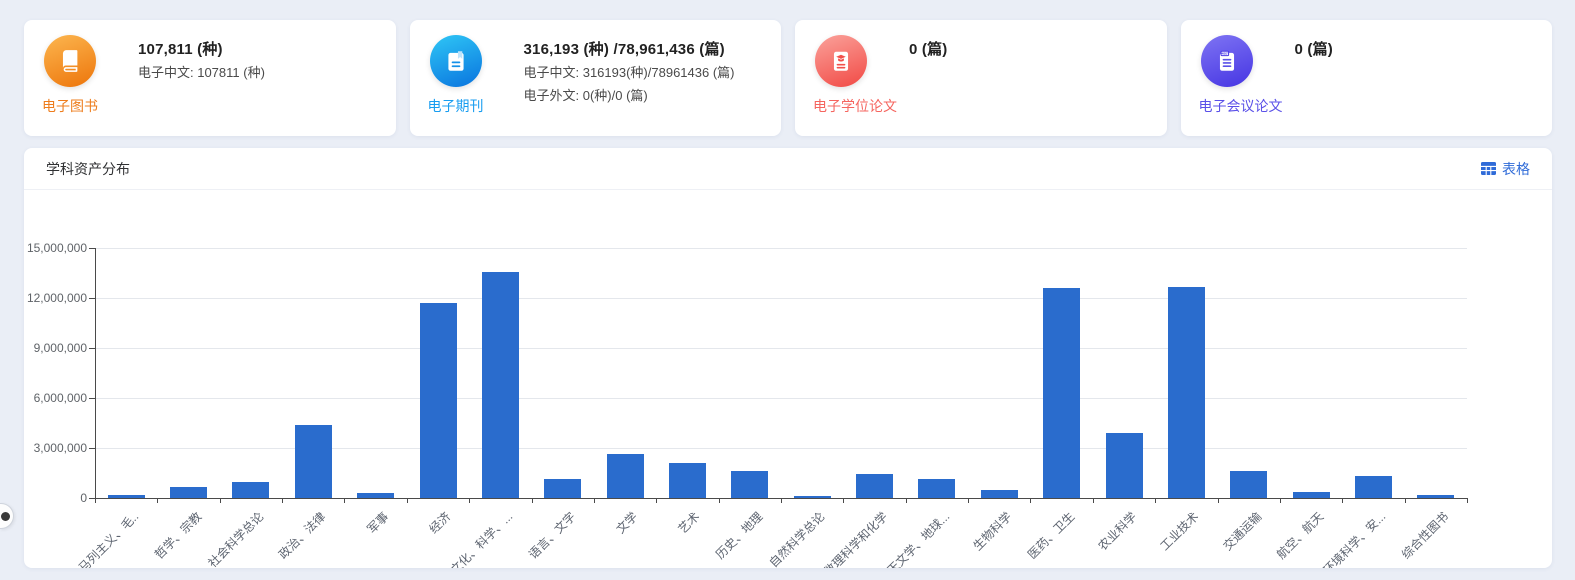 The height and width of the screenshot is (580, 1575). I want to click on card-title-econference: 0 (篇), so click(1314, 49).